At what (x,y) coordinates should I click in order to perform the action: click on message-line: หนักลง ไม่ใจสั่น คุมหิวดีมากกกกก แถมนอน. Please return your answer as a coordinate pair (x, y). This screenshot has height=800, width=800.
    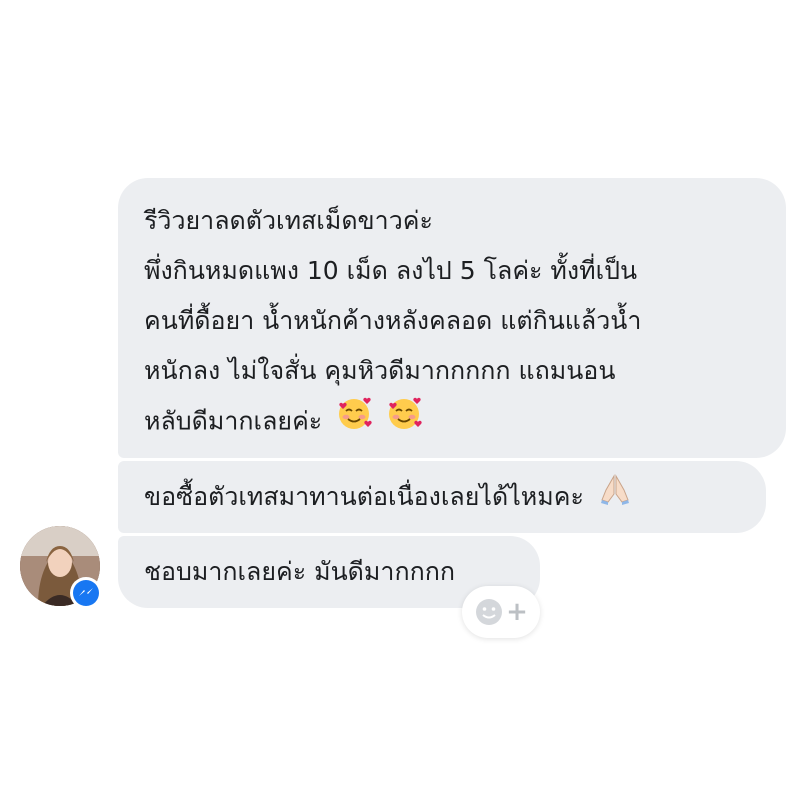
    Looking at the image, I should click on (380, 370).